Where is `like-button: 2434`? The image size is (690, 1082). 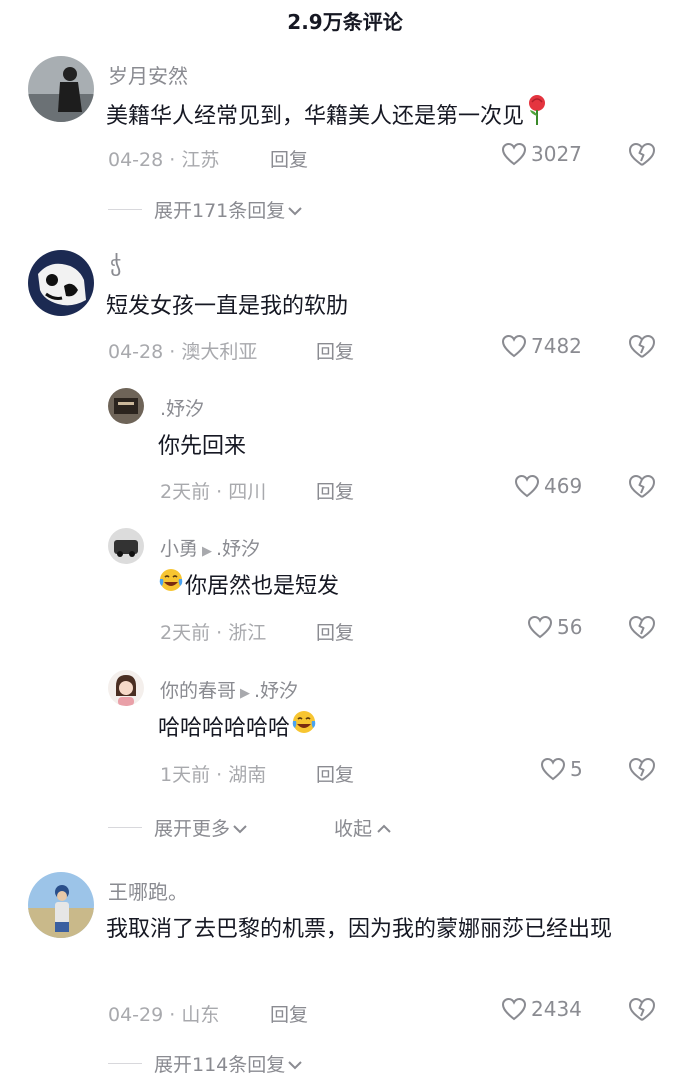
like-button: 2434 is located at coordinates (541, 1009).